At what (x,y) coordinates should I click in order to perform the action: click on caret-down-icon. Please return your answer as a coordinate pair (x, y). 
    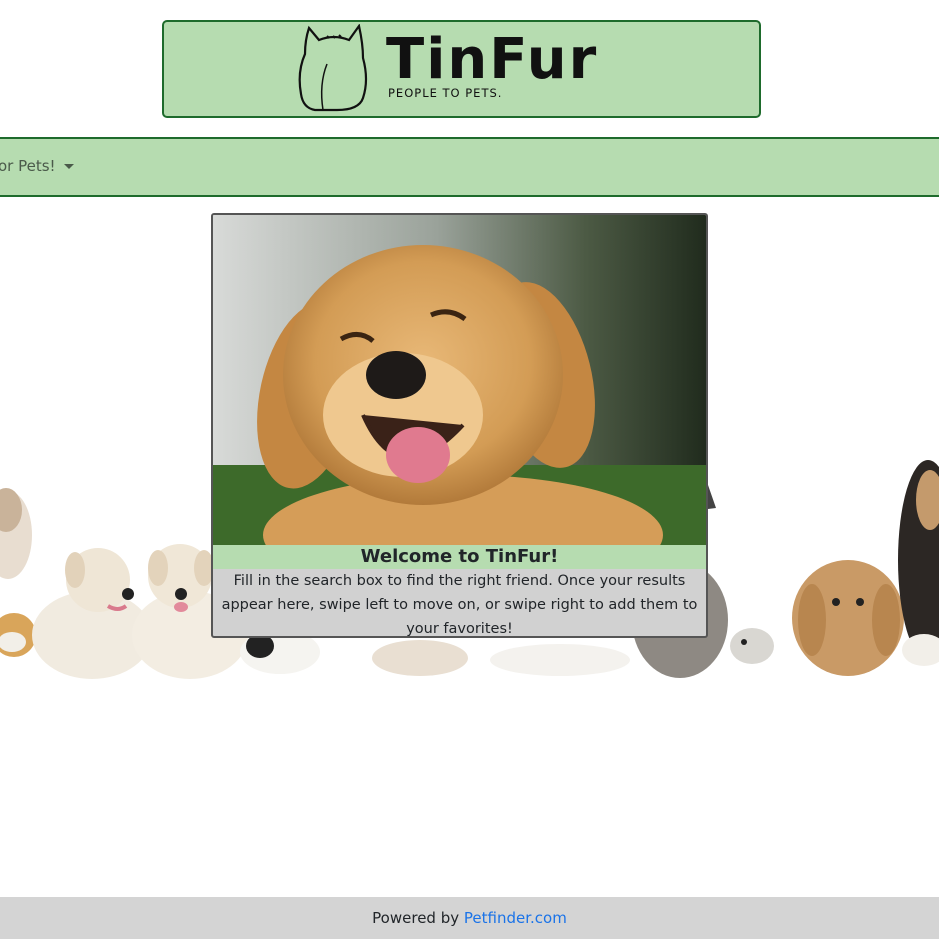
    Looking at the image, I should click on (68, 166).